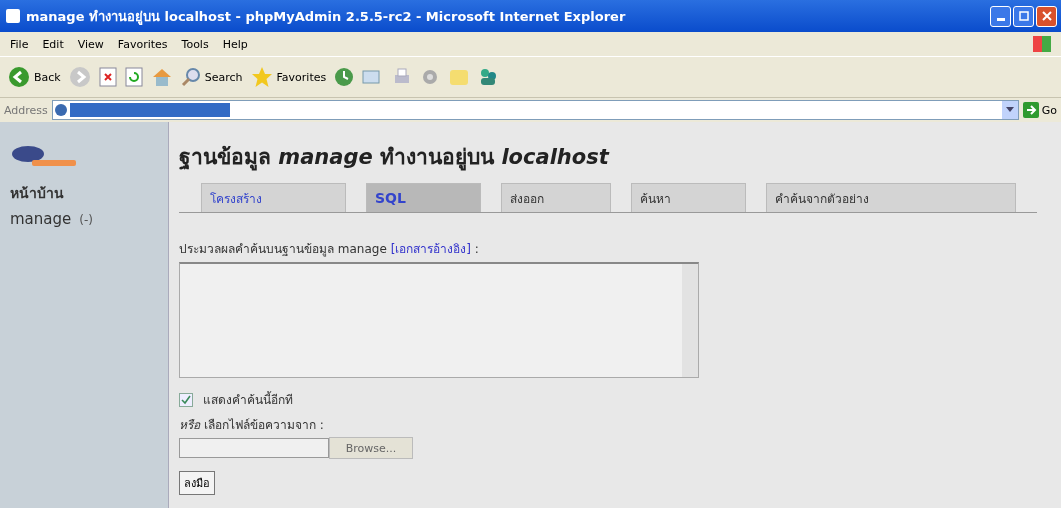 This screenshot has width=1061, height=508. I want to click on stop-icon, so click(107, 77).